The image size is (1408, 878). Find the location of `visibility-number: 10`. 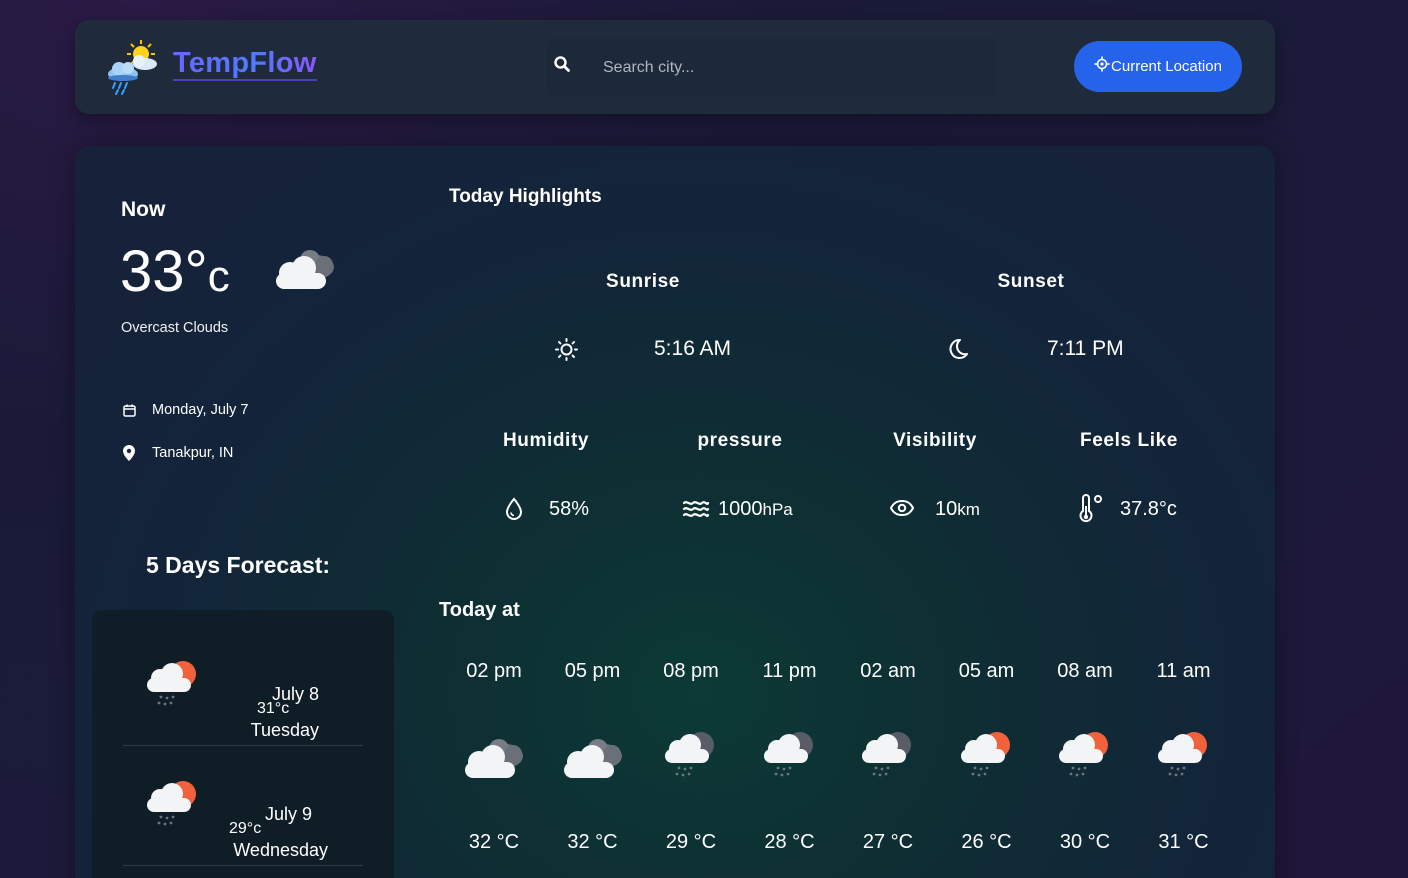

visibility-number: 10 is located at coordinates (946, 509).